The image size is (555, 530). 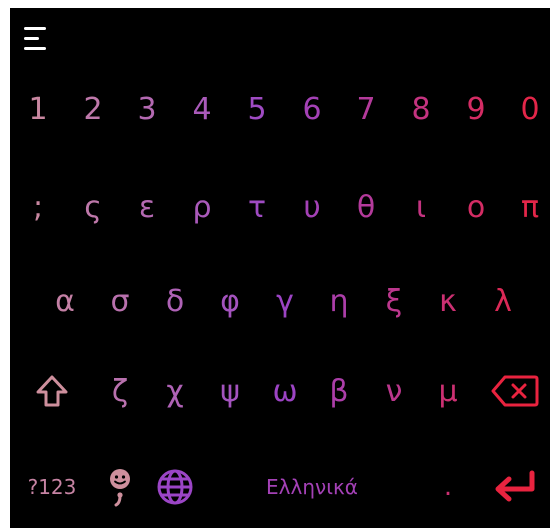 I want to click on key-chi: χ, so click(x=175, y=391).